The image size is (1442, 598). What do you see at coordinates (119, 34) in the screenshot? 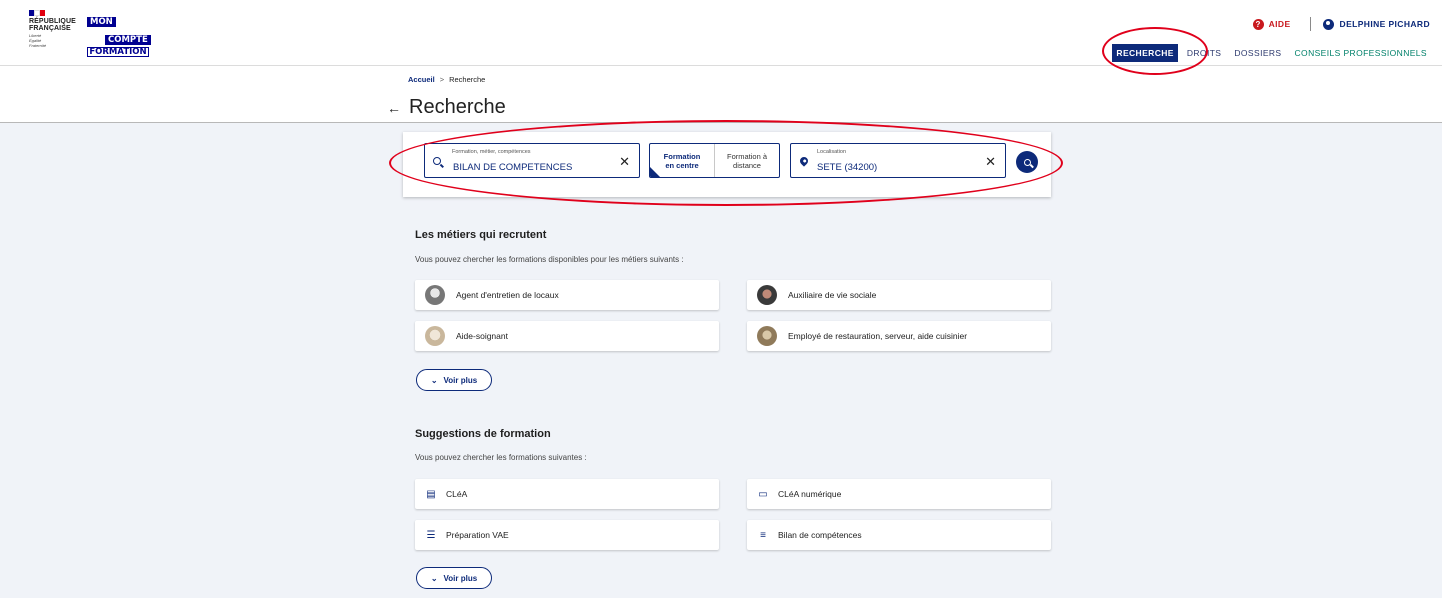
I see `mon-compte-formation-logo: MON COMPTE FORMATION` at bounding box center [119, 34].